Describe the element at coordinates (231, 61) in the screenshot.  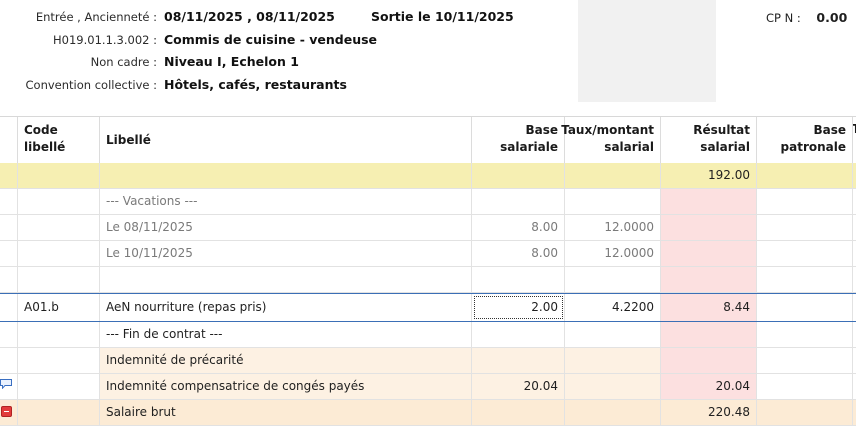
I see `status-value: Niveau I, Echelon 1` at that location.